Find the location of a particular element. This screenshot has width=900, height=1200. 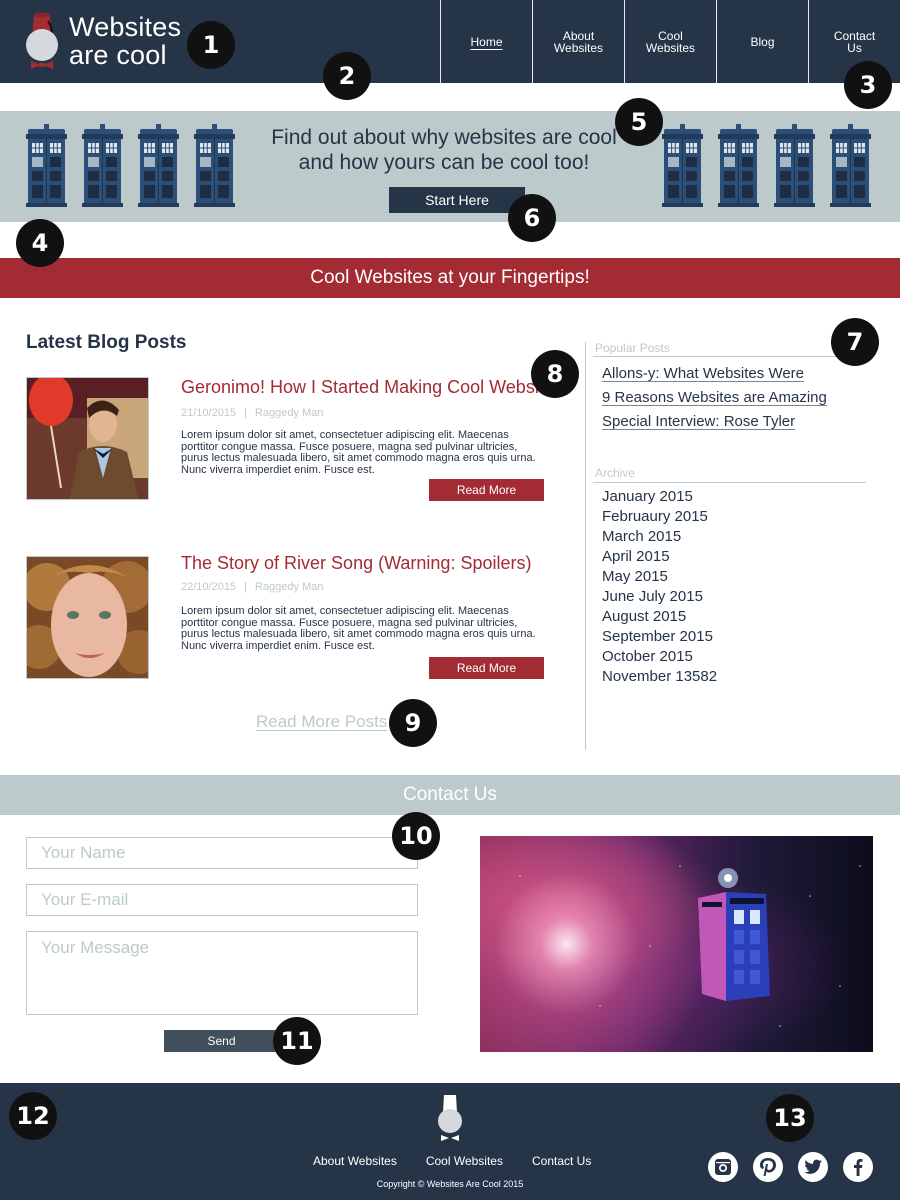

annotation-marker: 4 is located at coordinates (40, 243).